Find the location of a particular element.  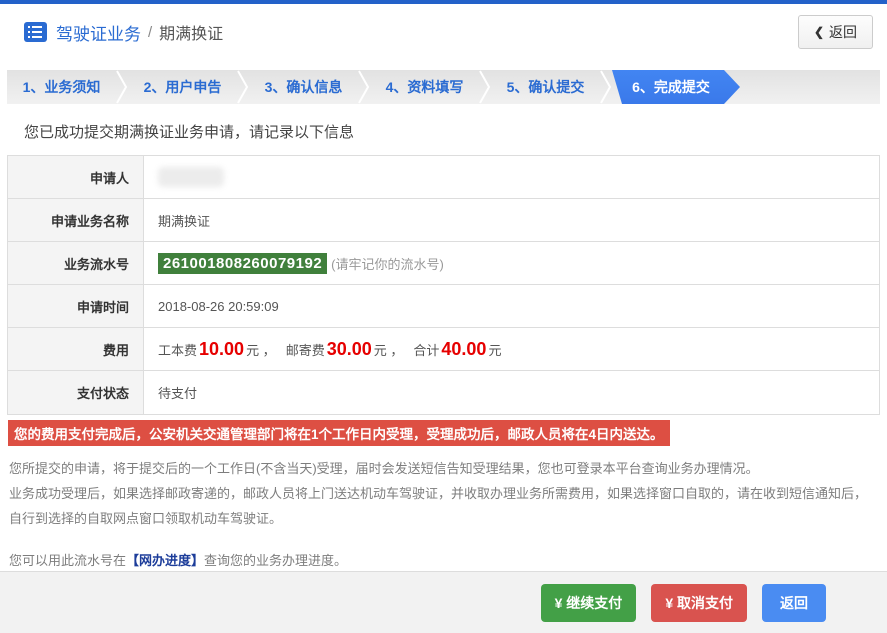

row-value-fee: 工本费 10.00 元 ， 邮寄费 30.00 元 ， 合计 40.00 元 is located at coordinates (511, 349).